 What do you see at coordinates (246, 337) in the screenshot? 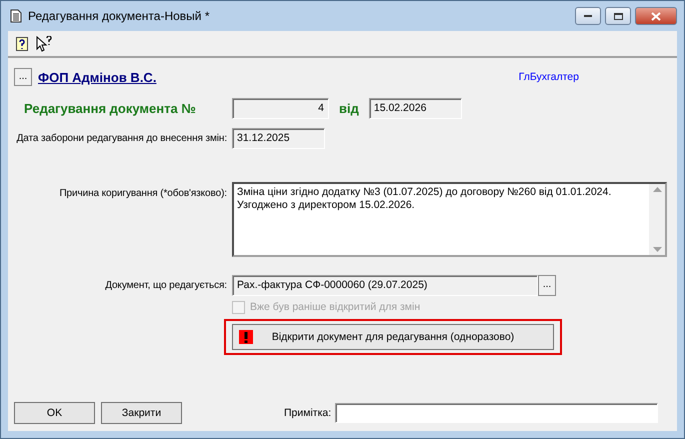
I see `warning-icon` at bounding box center [246, 337].